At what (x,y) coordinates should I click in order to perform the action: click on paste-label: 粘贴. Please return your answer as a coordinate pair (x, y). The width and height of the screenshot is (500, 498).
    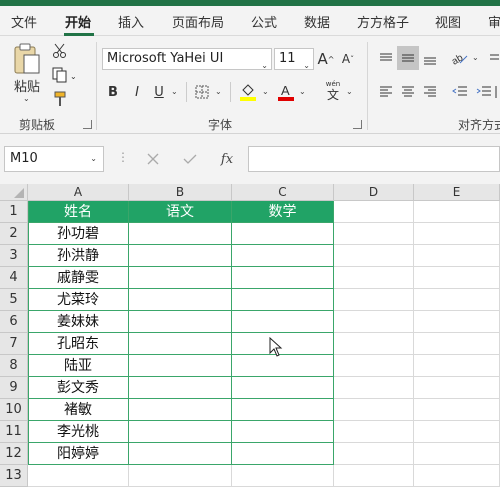
    Looking at the image, I should click on (27, 85).